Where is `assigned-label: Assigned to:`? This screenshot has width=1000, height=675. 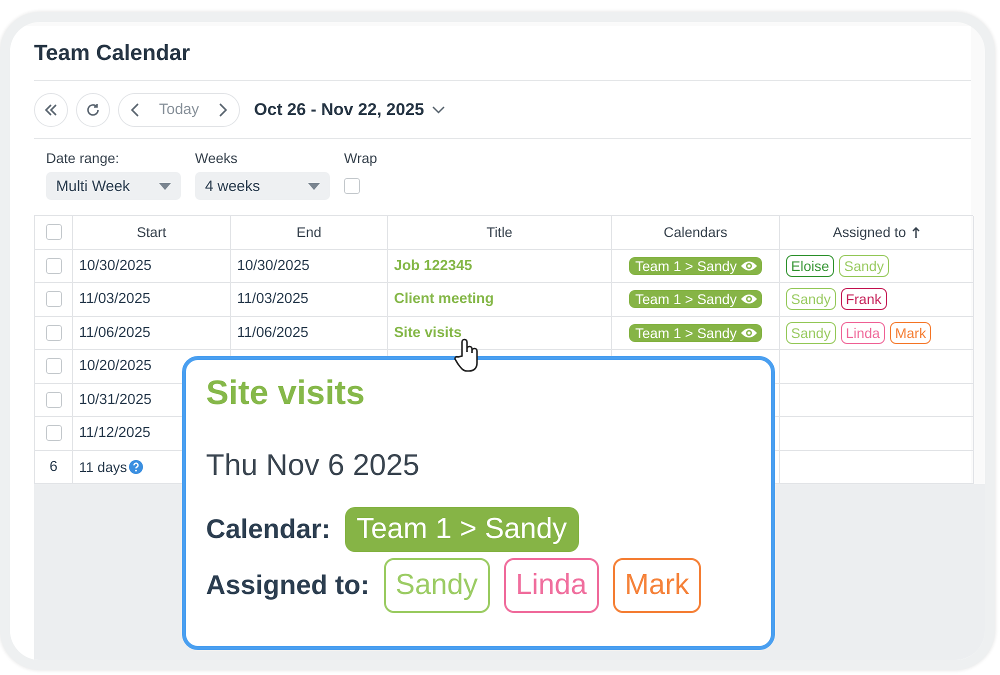 assigned-label: Assigned to: is located at coordinates (288, 585).